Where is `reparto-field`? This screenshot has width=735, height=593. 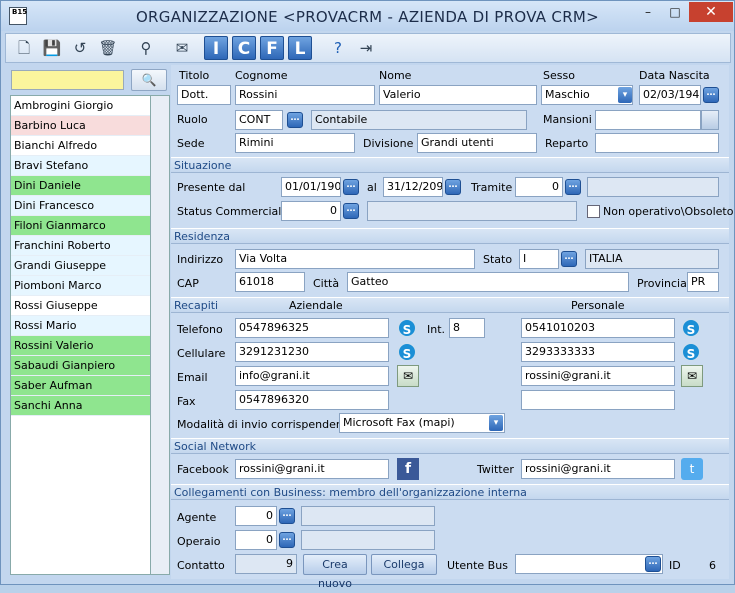
reparto-field is located at coordinates (657, 143).